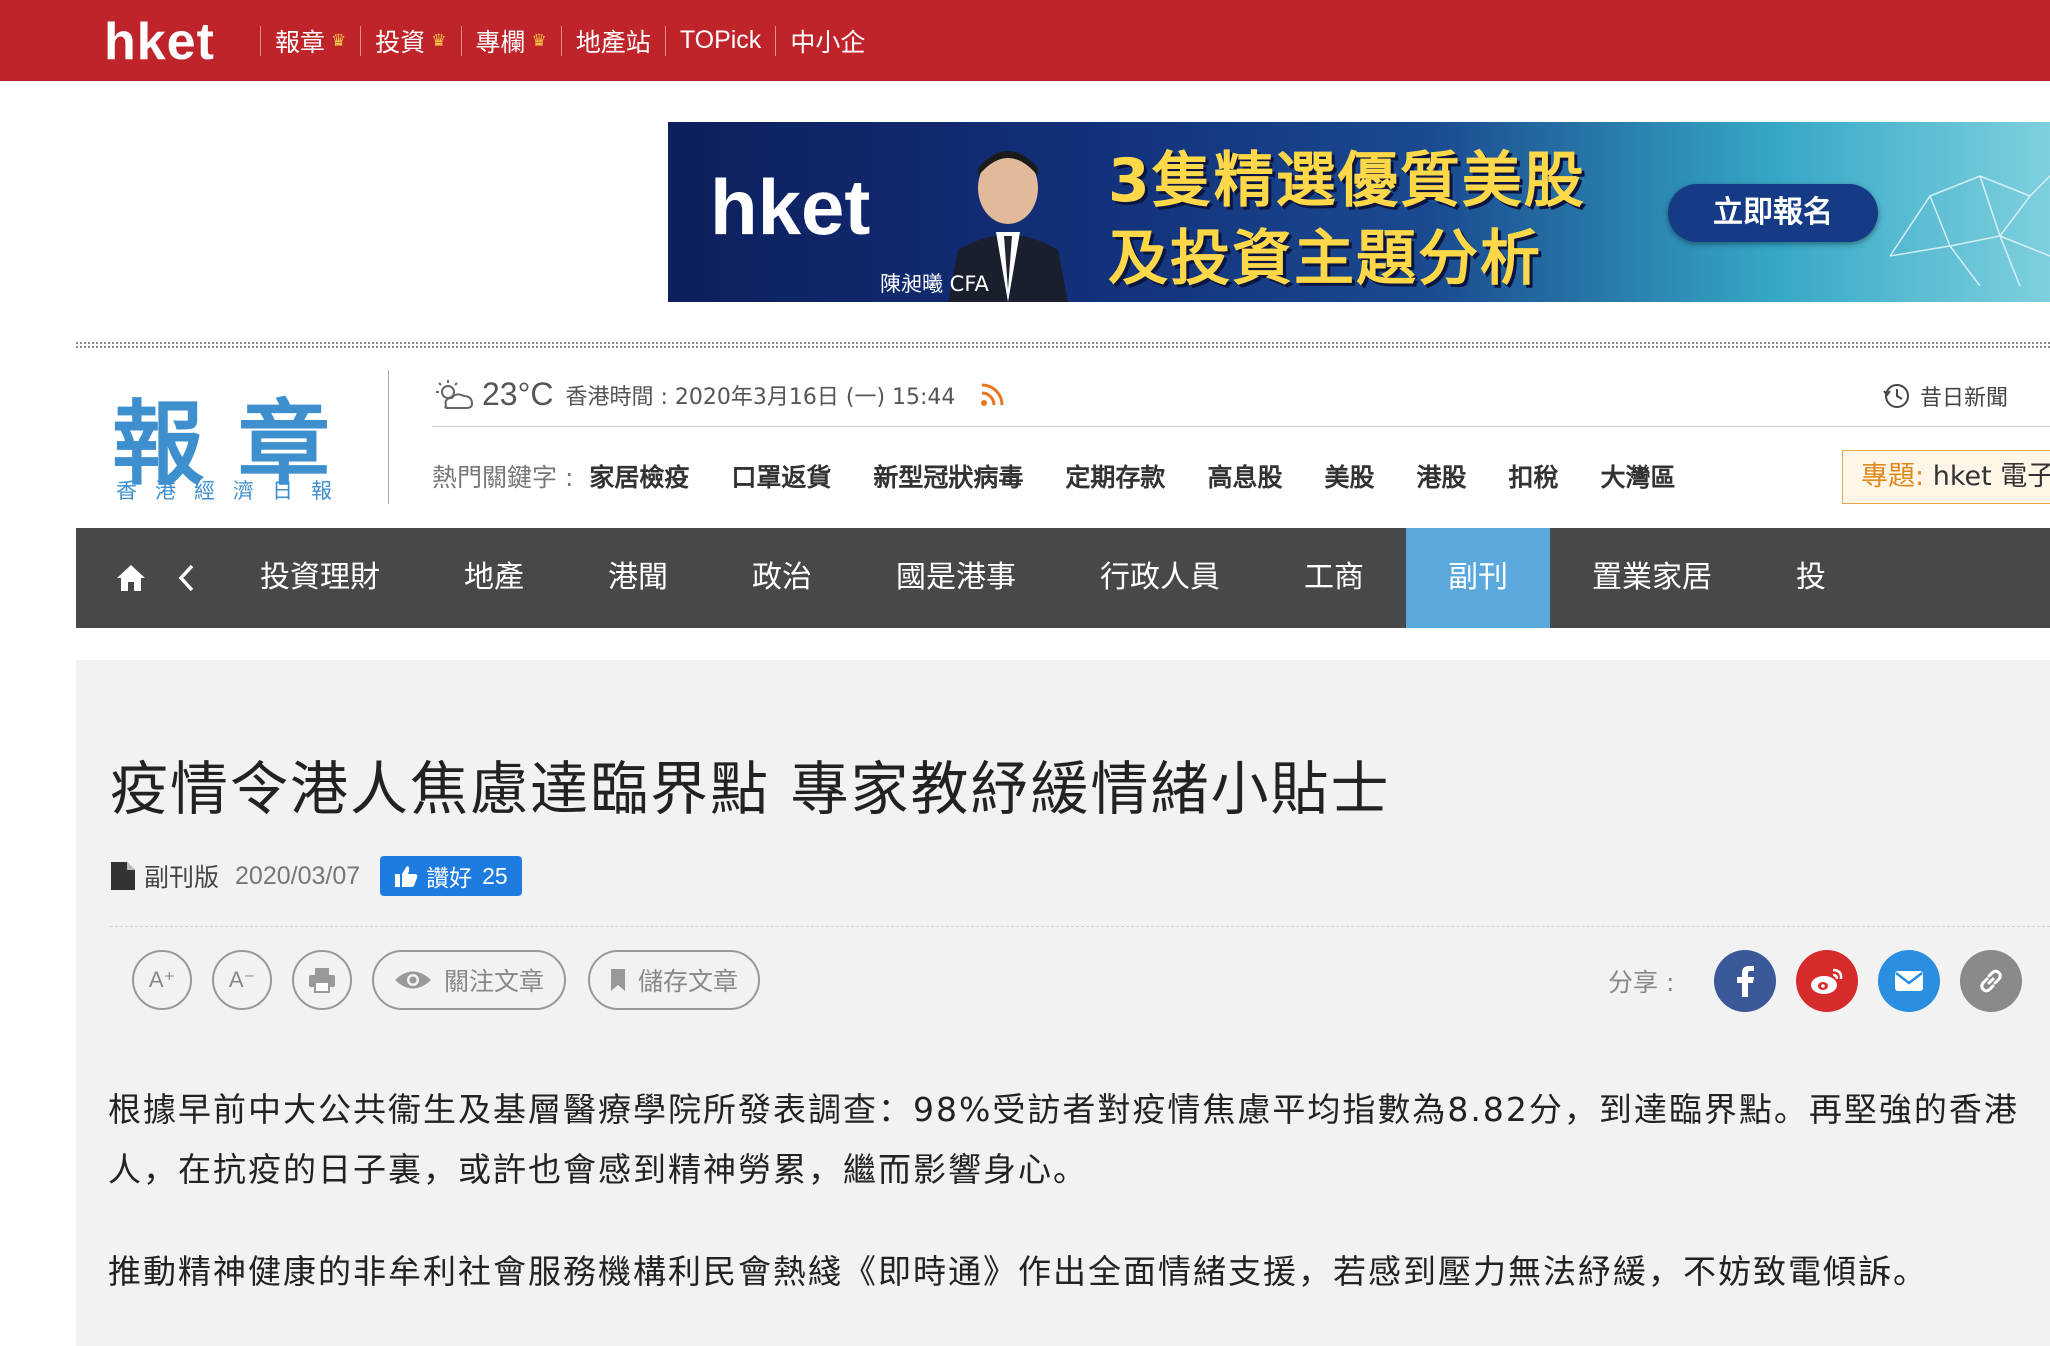  Describe the element at coordinates (182, 877) in the screenshot. I see `article-section: 副刊版` at that location.